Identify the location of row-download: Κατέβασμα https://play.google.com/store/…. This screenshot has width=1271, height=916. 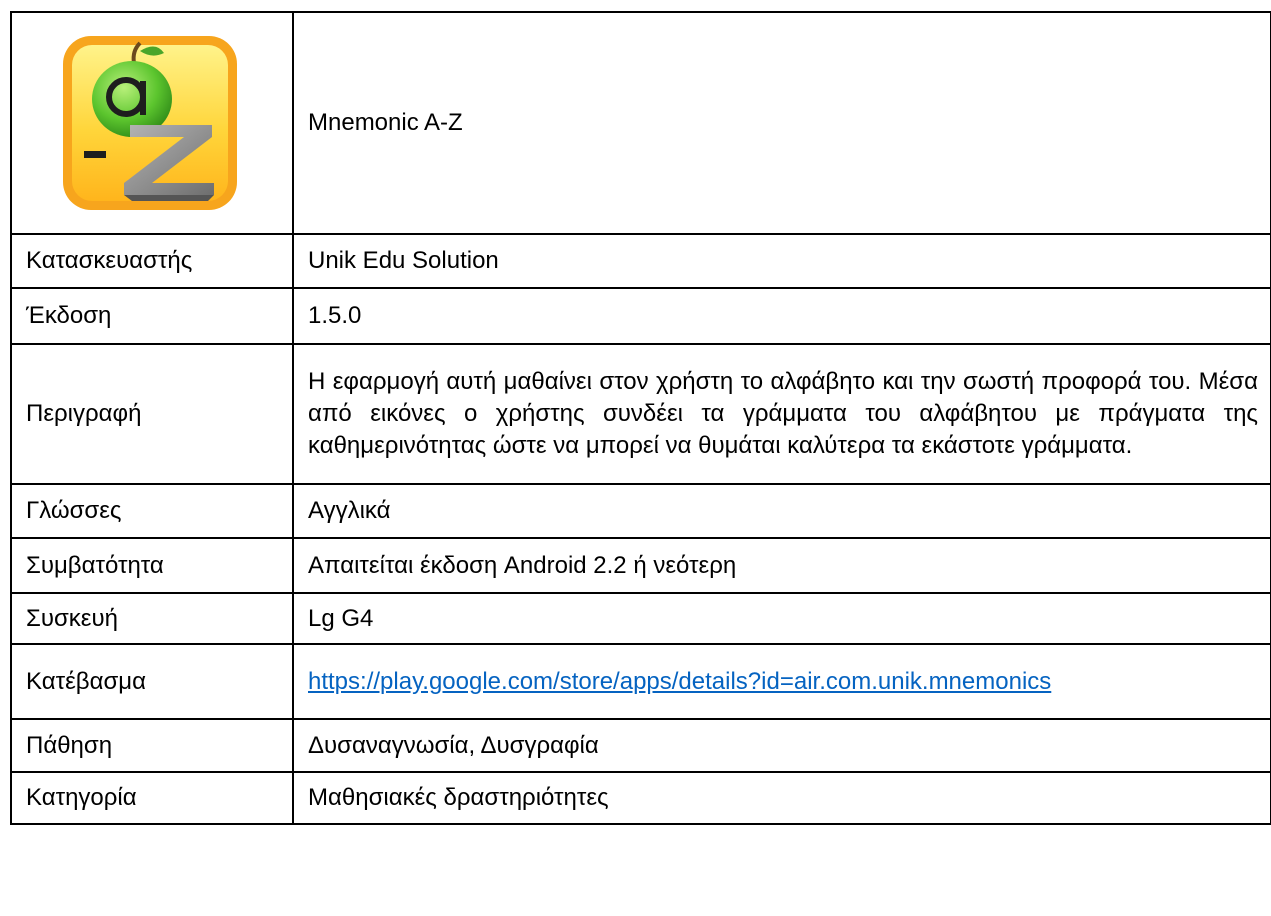
(640, 681).